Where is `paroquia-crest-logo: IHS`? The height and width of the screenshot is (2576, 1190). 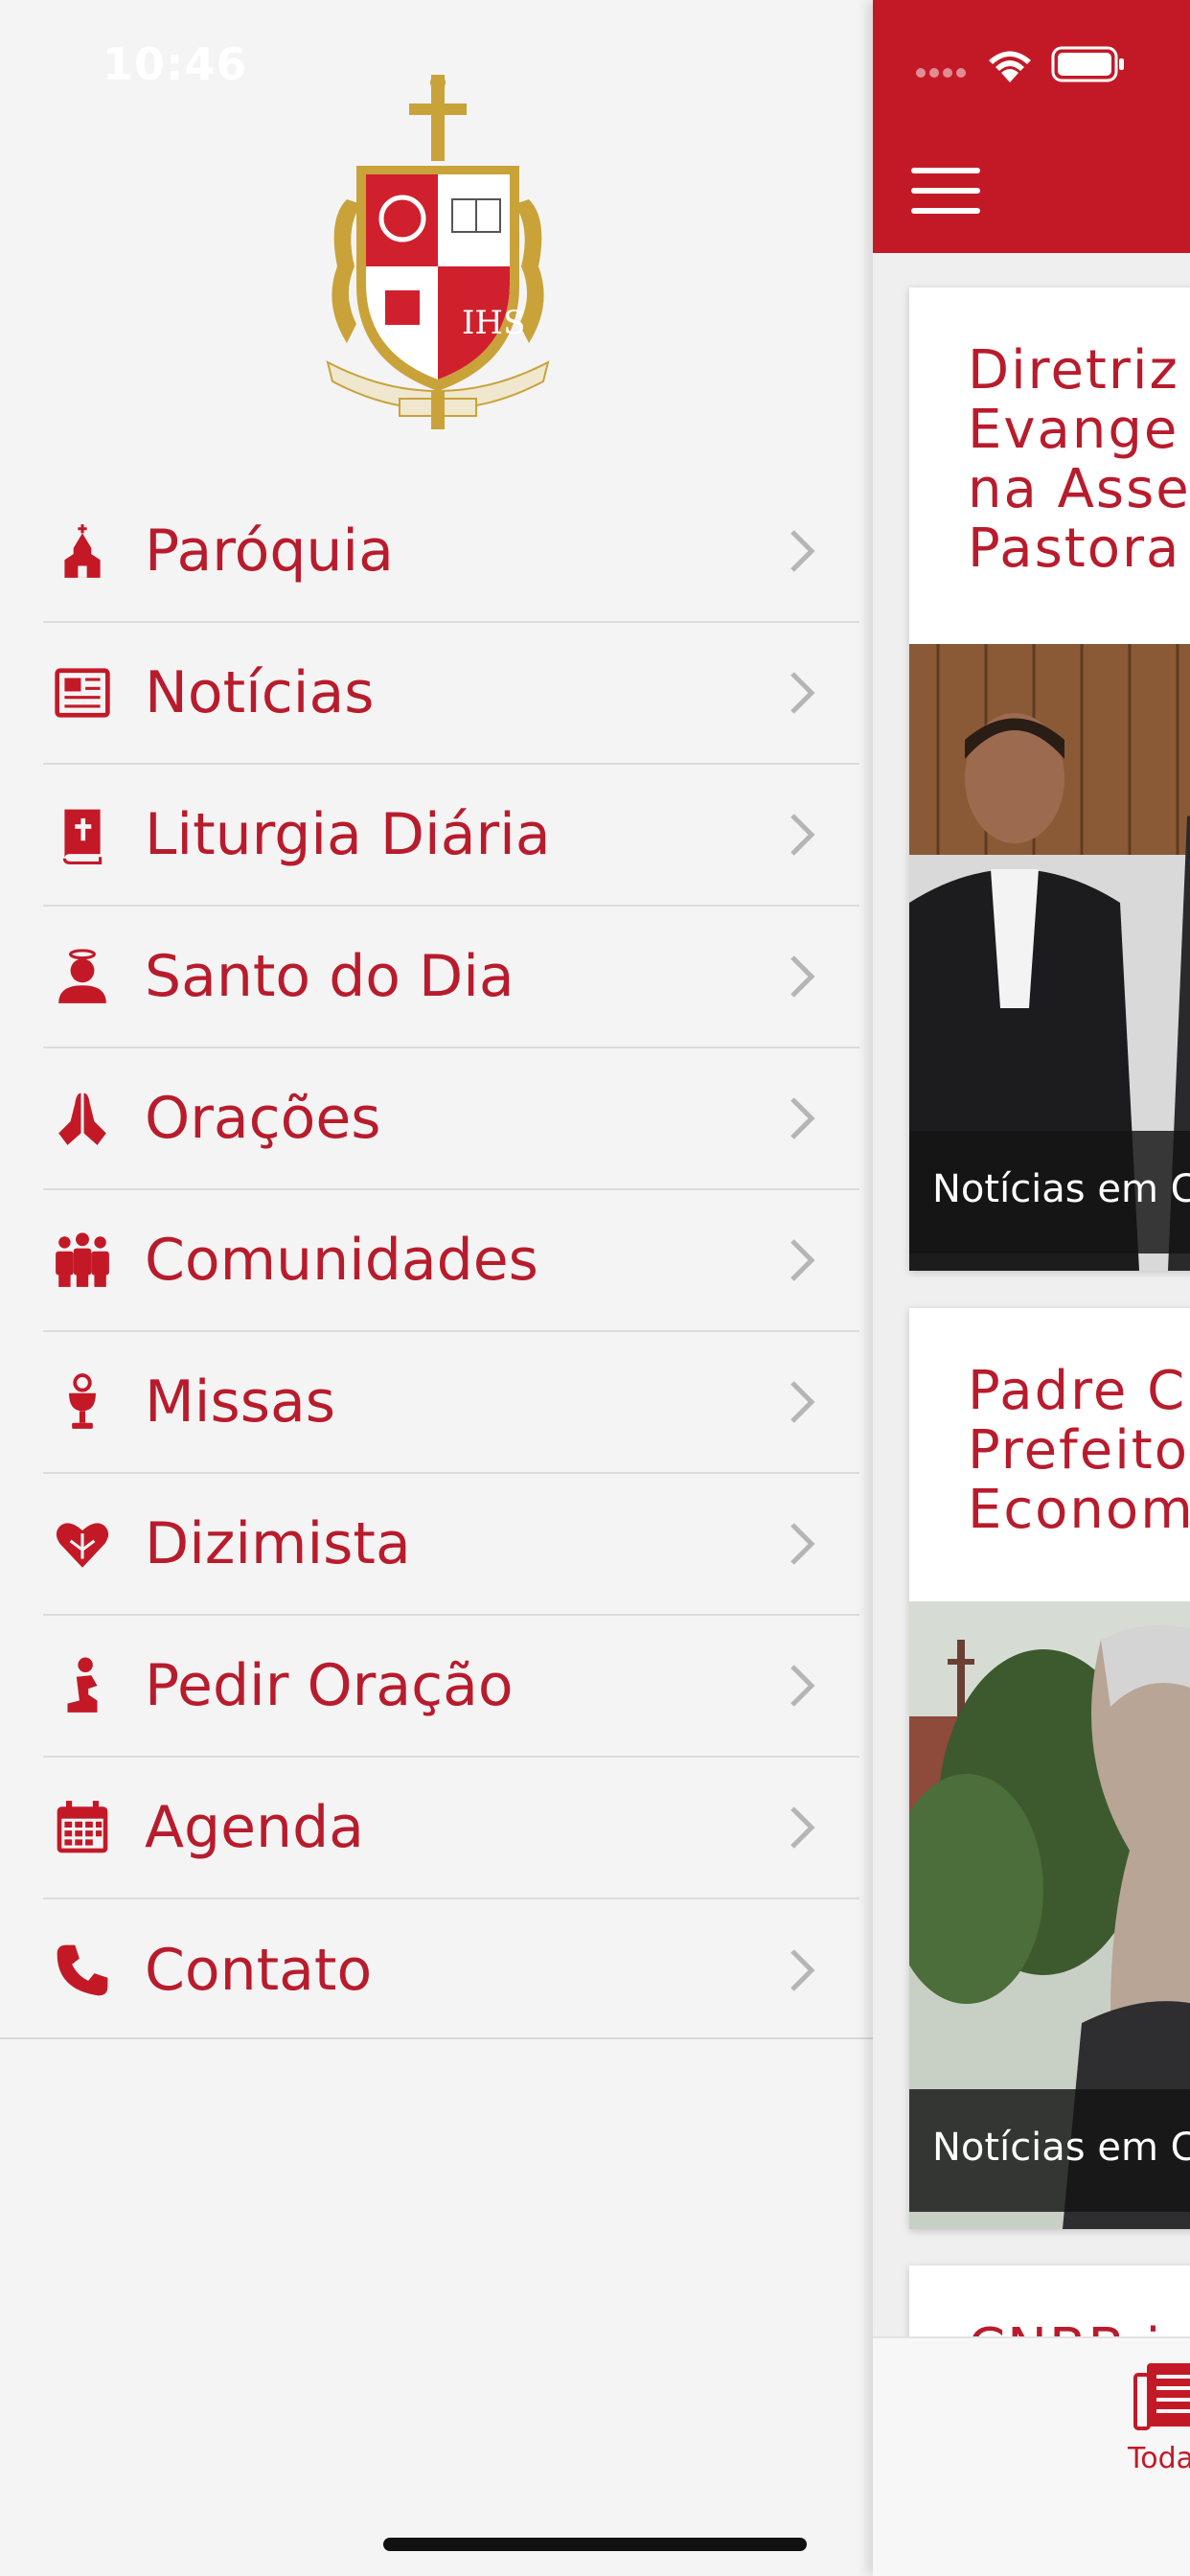 paroquia-crest-logo: IHS is located at coordinates (438, 252).